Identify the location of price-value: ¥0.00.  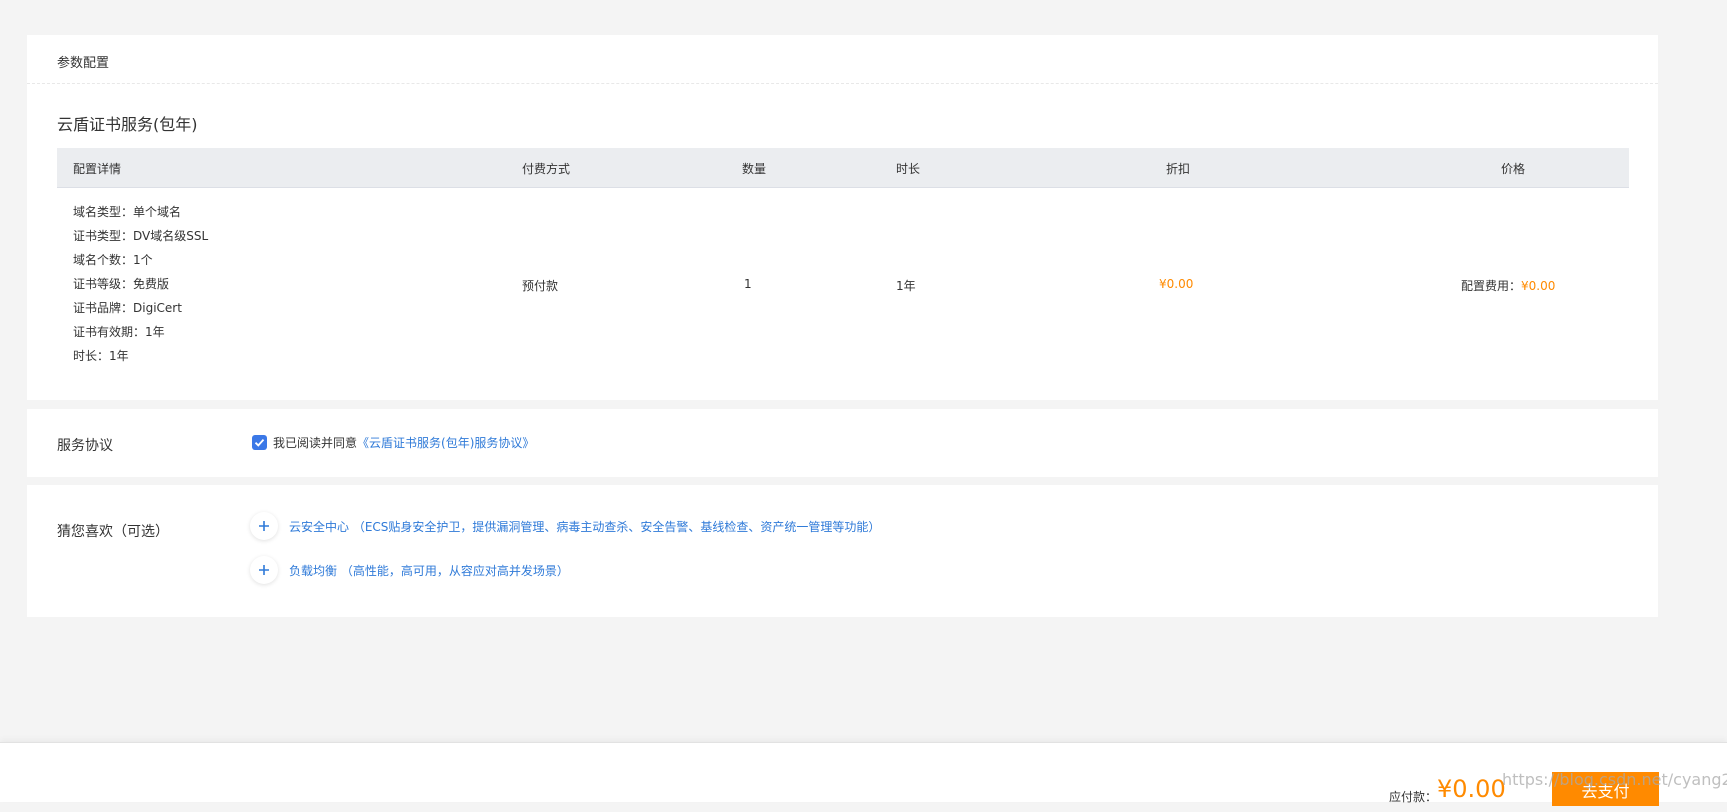
(1538, 286).